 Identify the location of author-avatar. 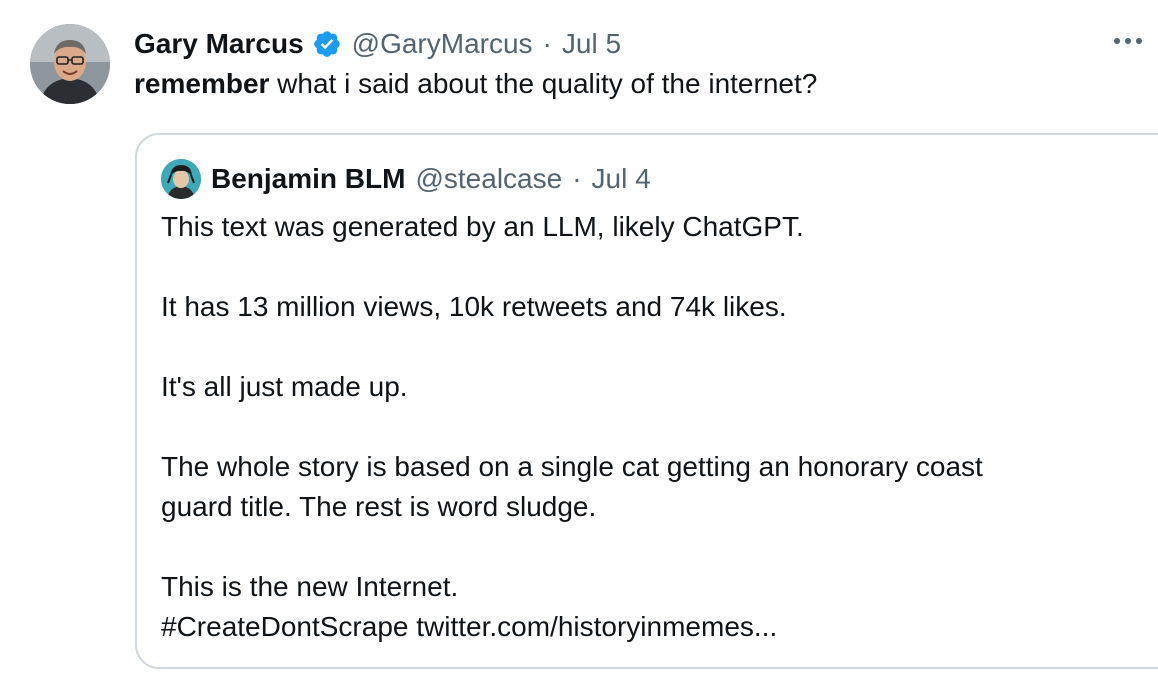
(70, 64).